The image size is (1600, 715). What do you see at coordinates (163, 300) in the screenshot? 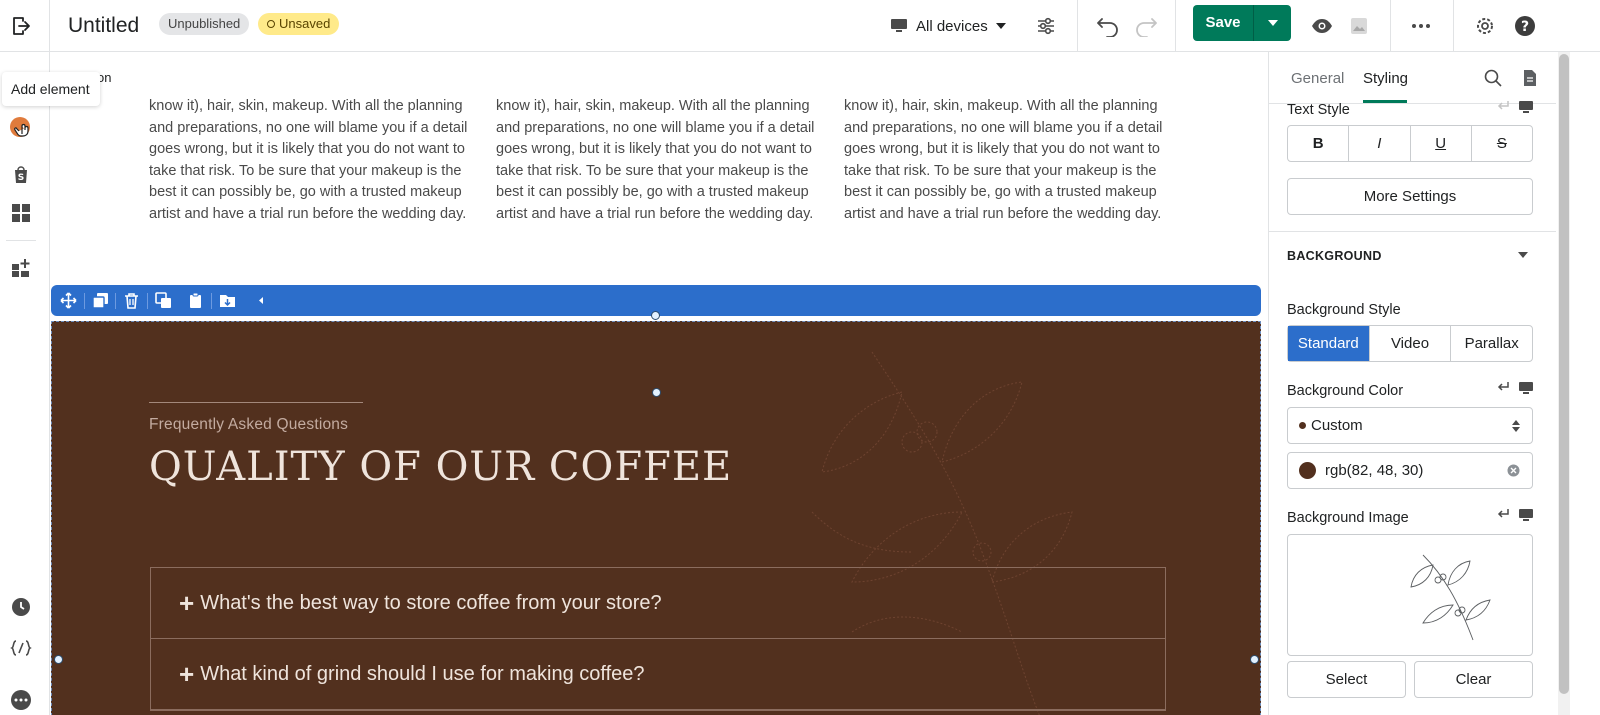
I see `duplicate-icon` at bounding box center [163, 300].